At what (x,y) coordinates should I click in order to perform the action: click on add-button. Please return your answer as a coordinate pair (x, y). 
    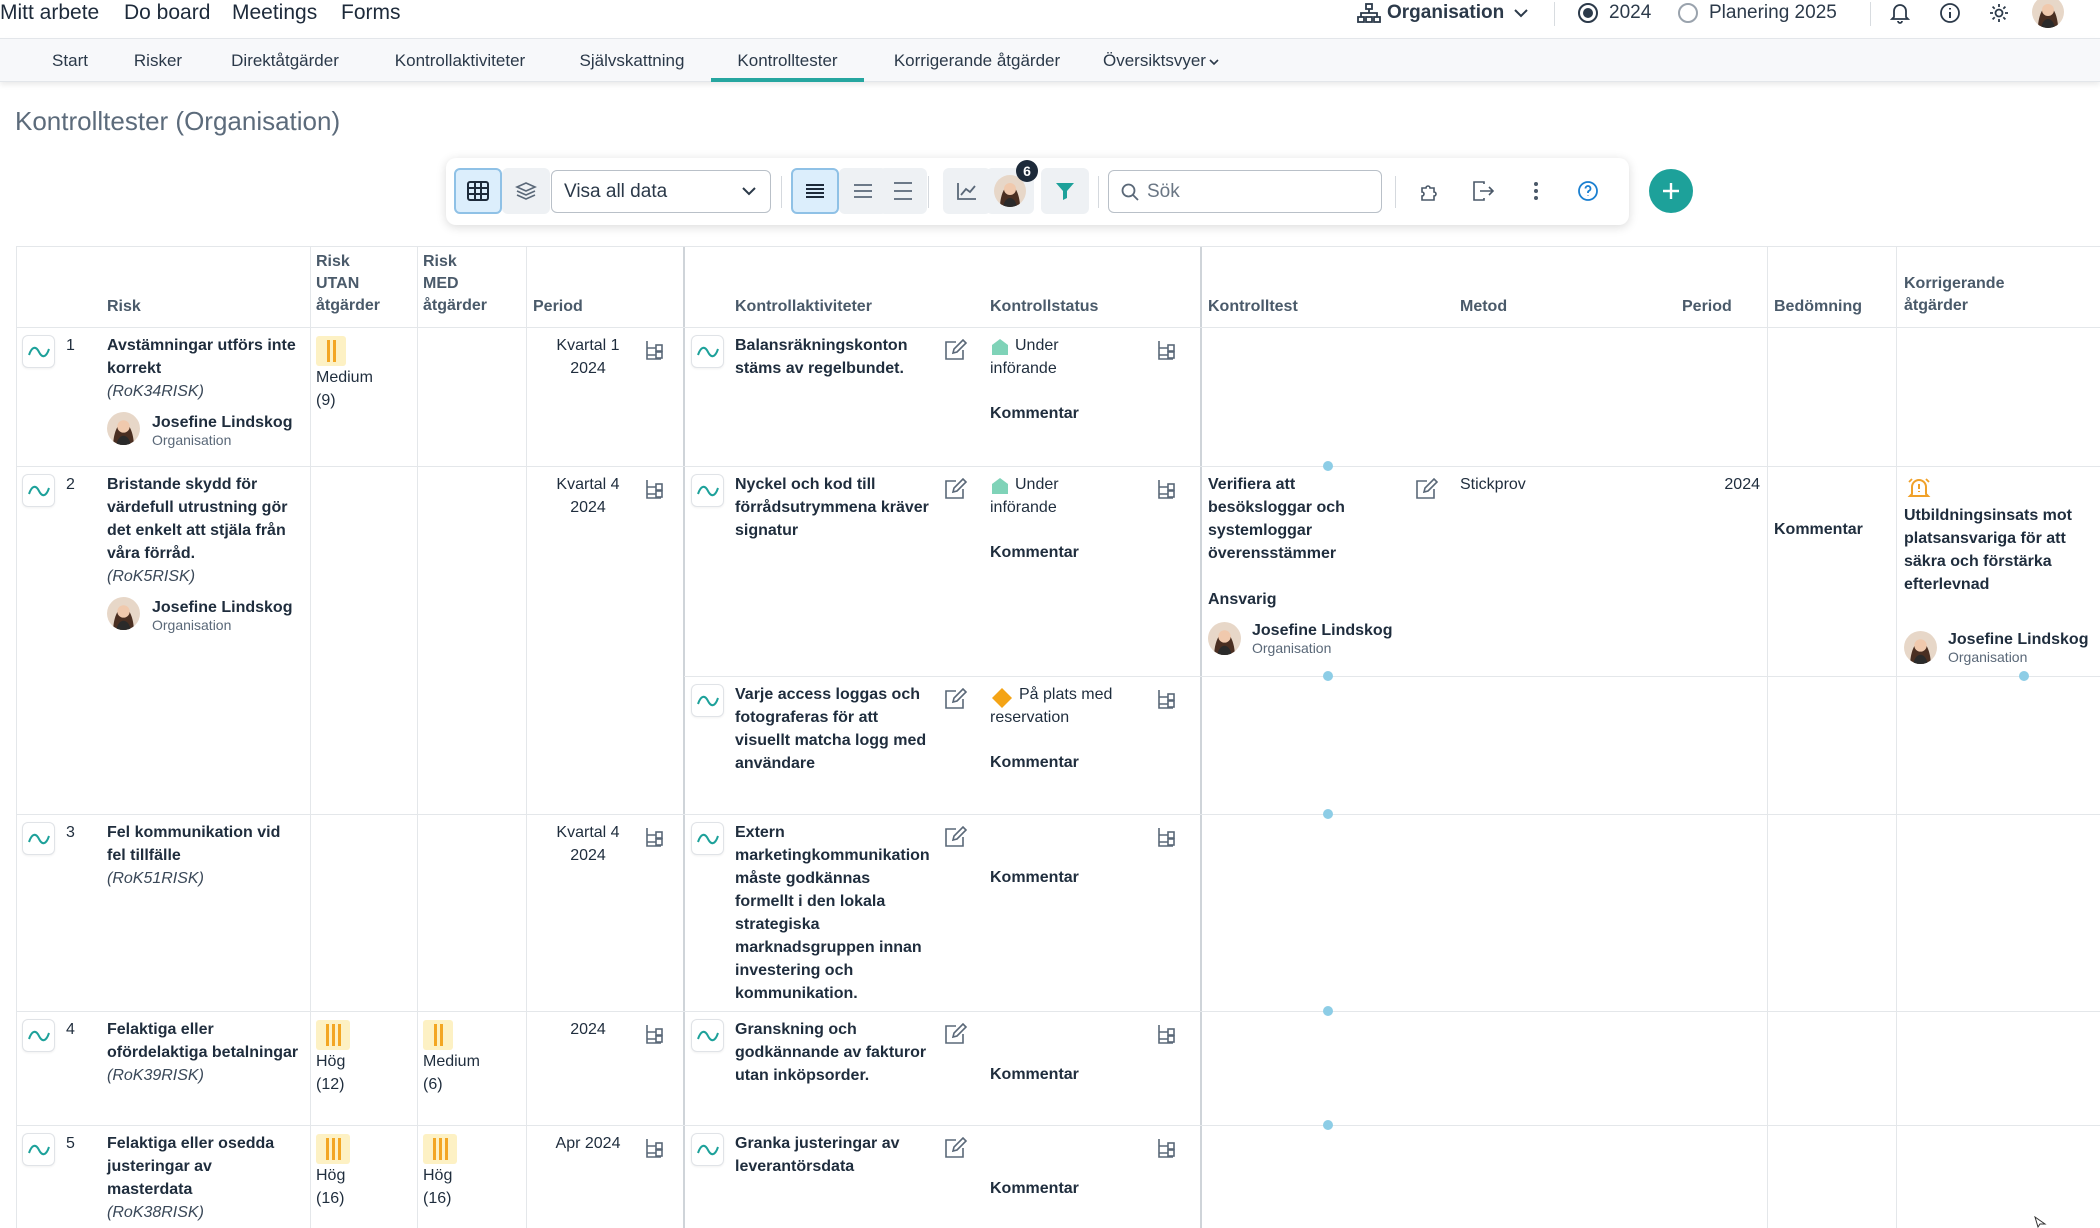
    Looking at the image, I should click on (1671, 191).